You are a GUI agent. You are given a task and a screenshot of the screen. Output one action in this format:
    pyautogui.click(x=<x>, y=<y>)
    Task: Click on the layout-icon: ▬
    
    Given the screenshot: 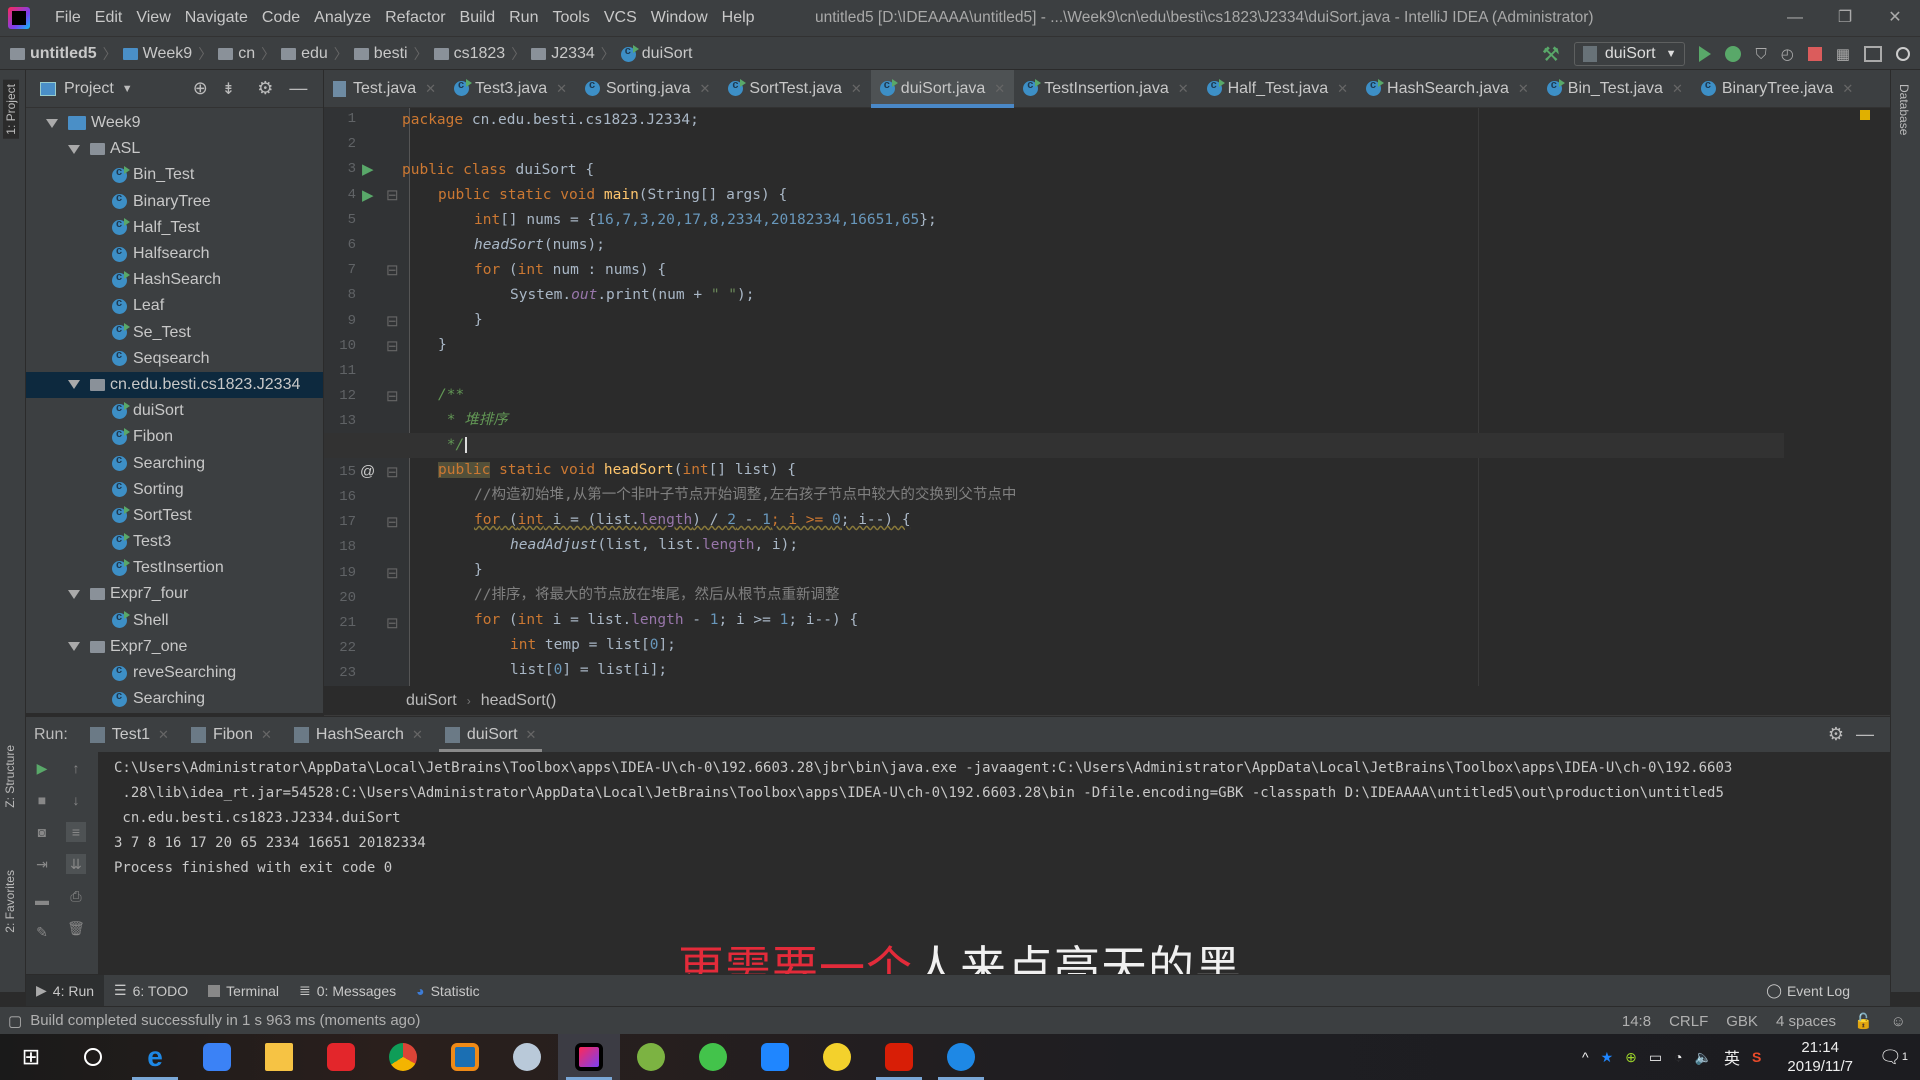 What is the action you would take?
    pyautogui.click(x=42, y=900)
    